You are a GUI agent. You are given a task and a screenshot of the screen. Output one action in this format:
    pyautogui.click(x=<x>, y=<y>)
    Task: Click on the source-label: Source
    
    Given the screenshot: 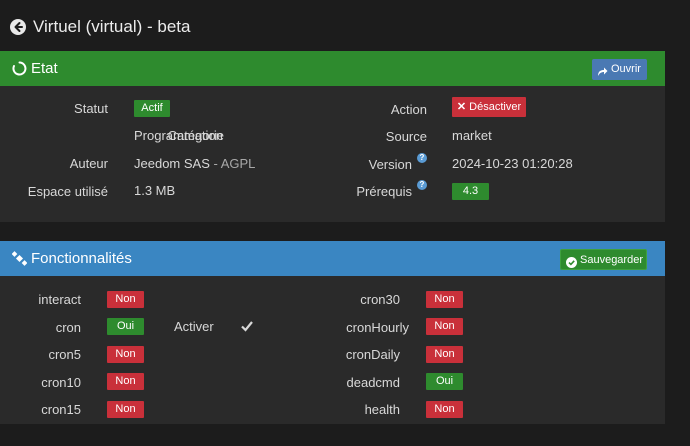 What is the action you would take?
    pyautogui.click(x=406, y=136)
    